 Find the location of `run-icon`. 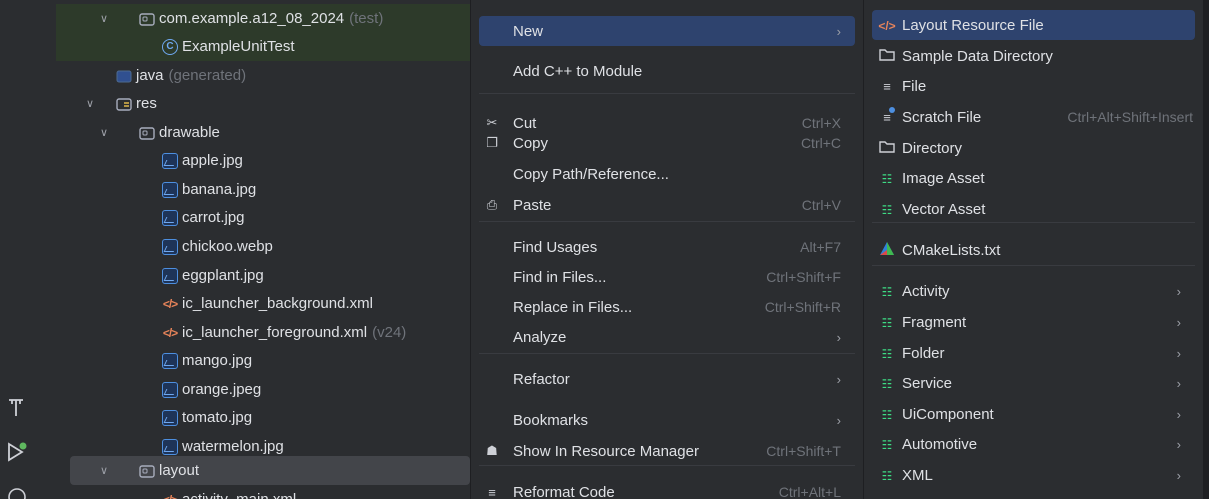

run-icon is located at coordinates (17, 452).